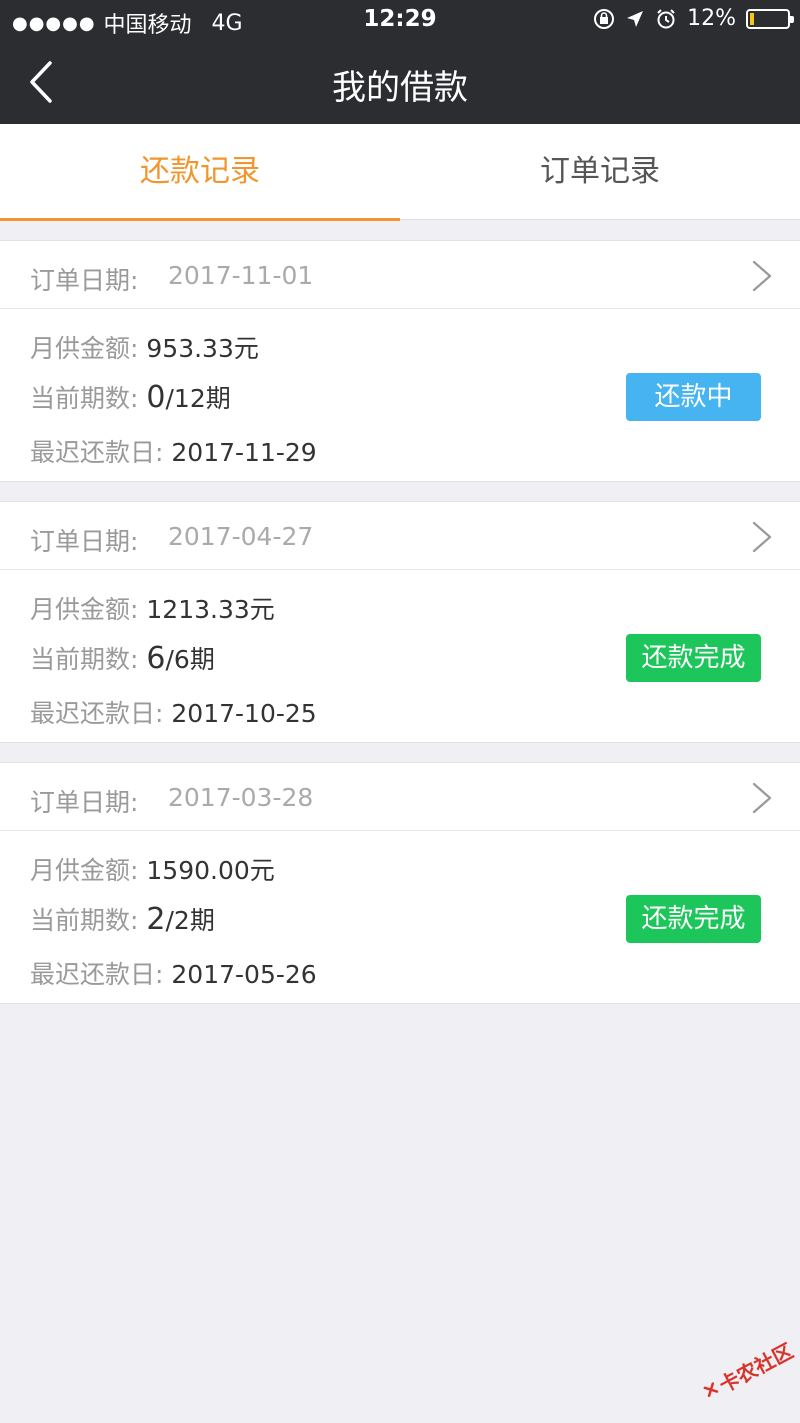 Image resolution: width=800 pixels, height=1423 pixels. I want to click on monthly-amount-value: 1590.00元, so click(210, 870).